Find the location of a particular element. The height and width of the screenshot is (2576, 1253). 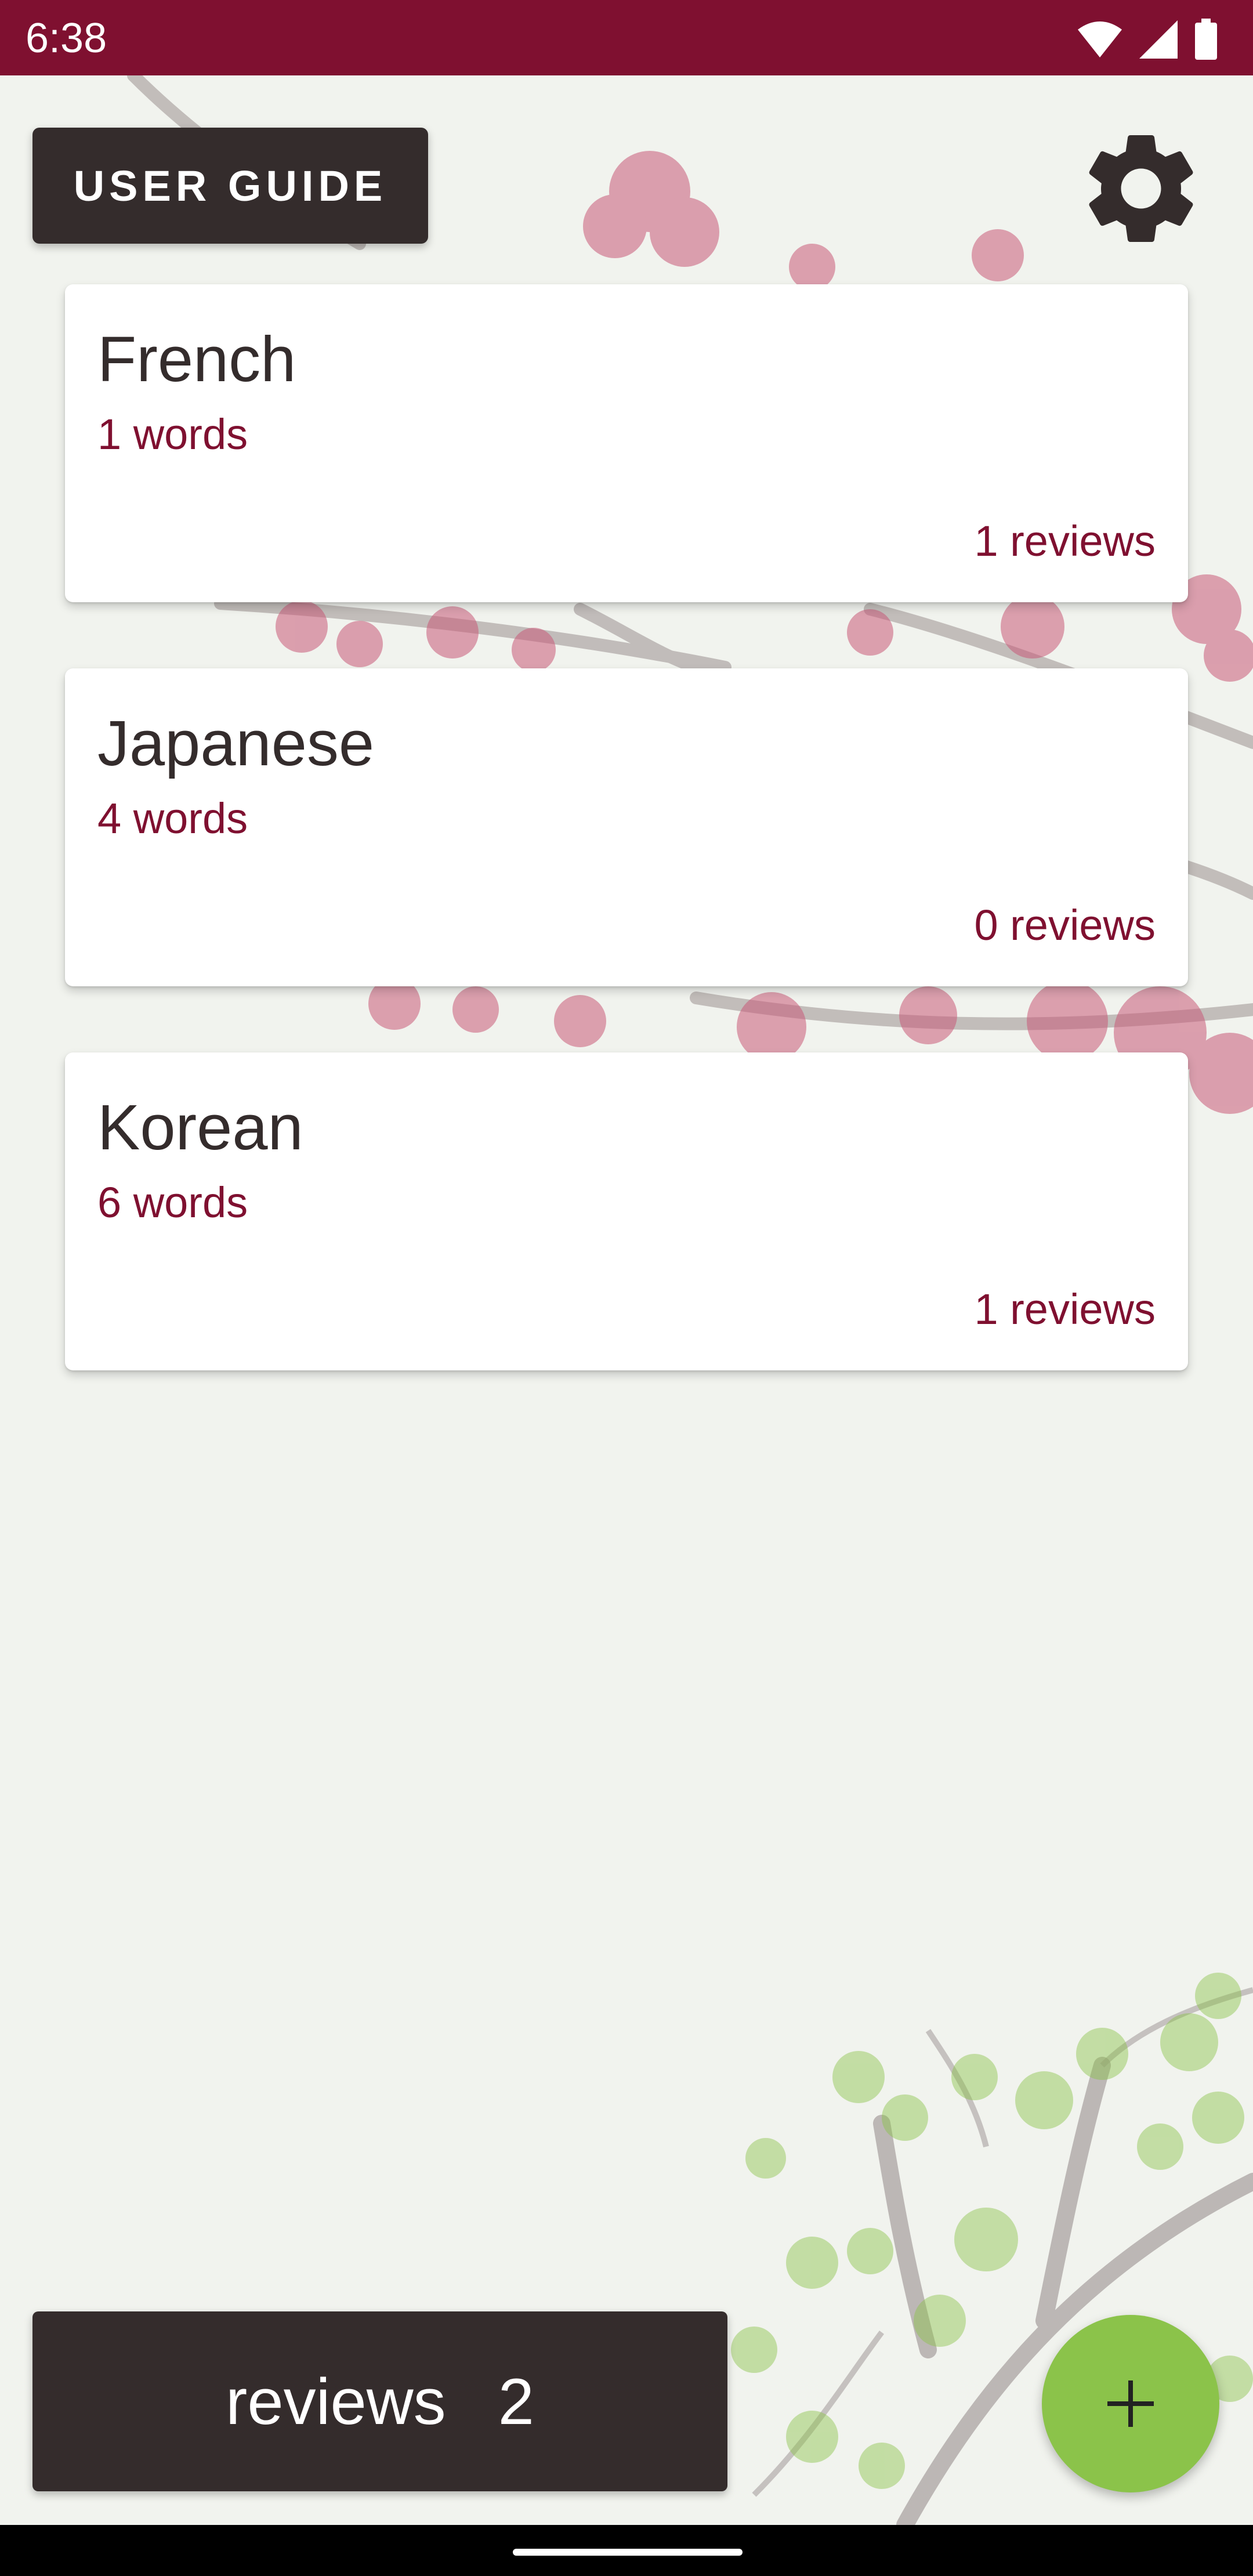

deck-card-japanese: Japanese 4 words 0 reviews is located at coordinates (626, 827).